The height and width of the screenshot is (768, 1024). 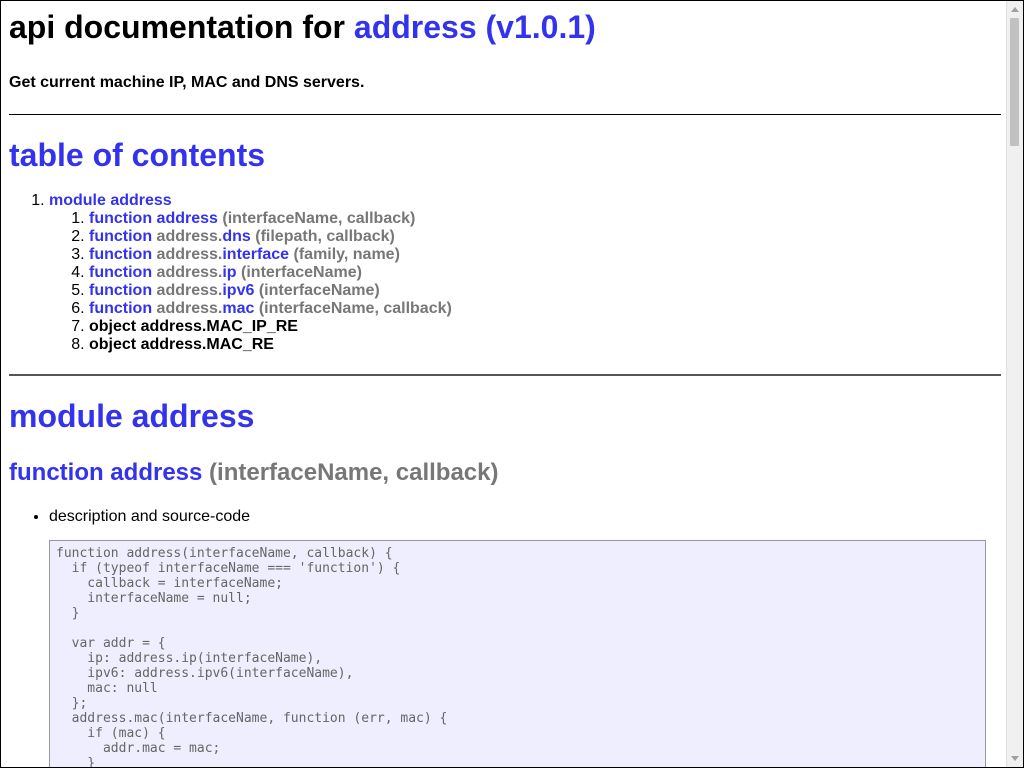 I want to click on toc-link-interface-kw: function, so click(x=120, y=254).